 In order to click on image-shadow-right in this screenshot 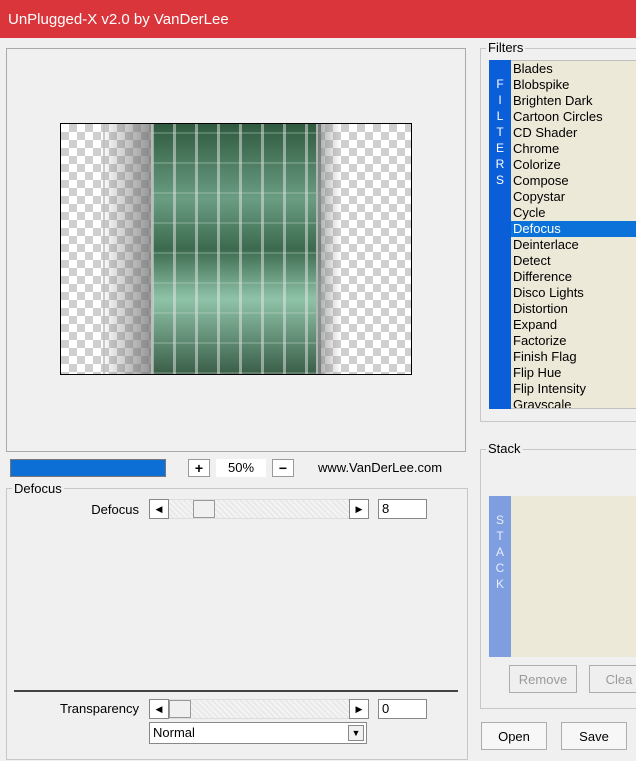, I will do `click(328, 249)`.